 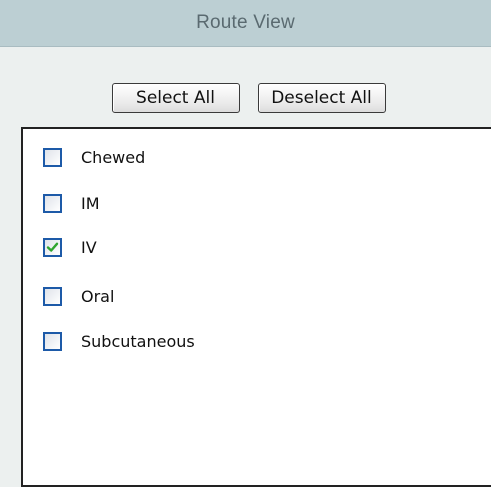 What do you see at coordinates (138, 341) in the screenshot?
I see `route-label: Subcutaneous` at bounding box center [138, 341].